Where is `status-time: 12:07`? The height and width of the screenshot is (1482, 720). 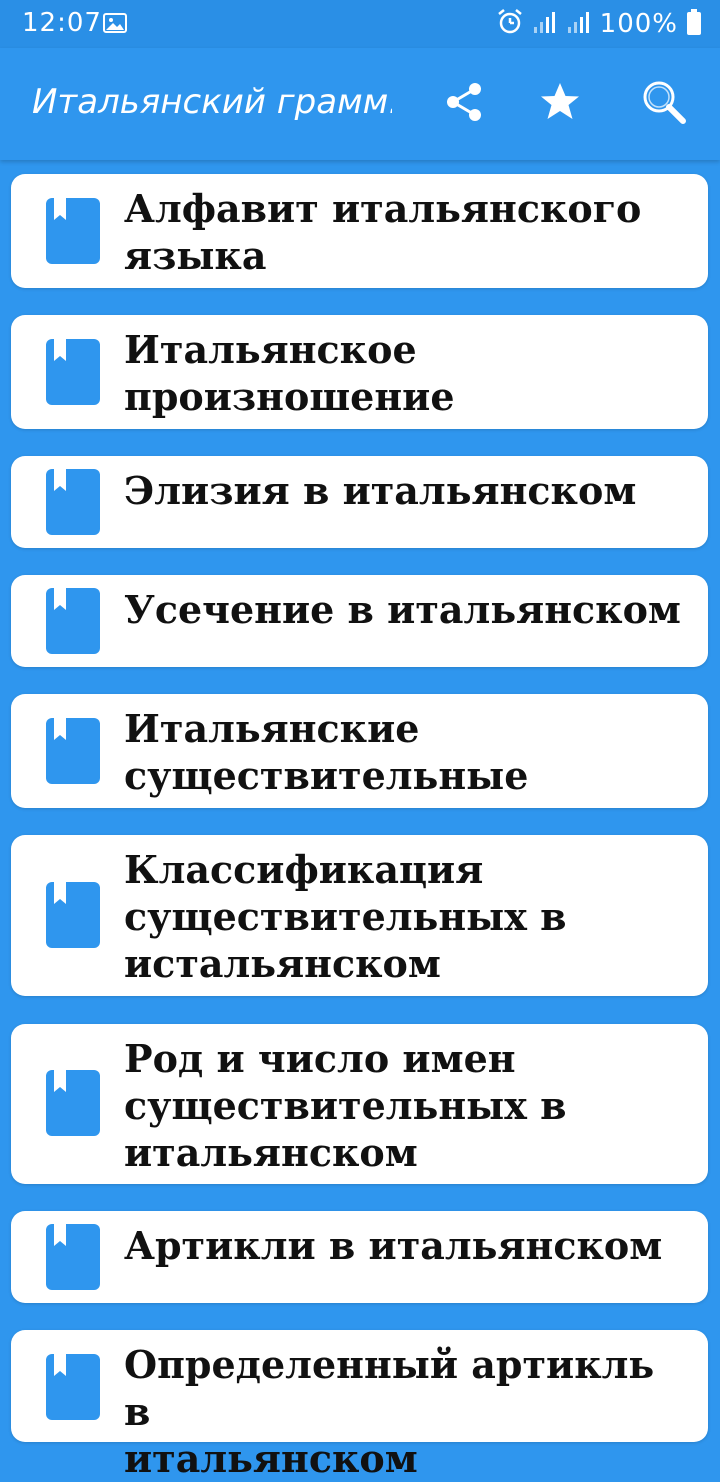
status-time: 12:07 is located at coordinates (62, 23).